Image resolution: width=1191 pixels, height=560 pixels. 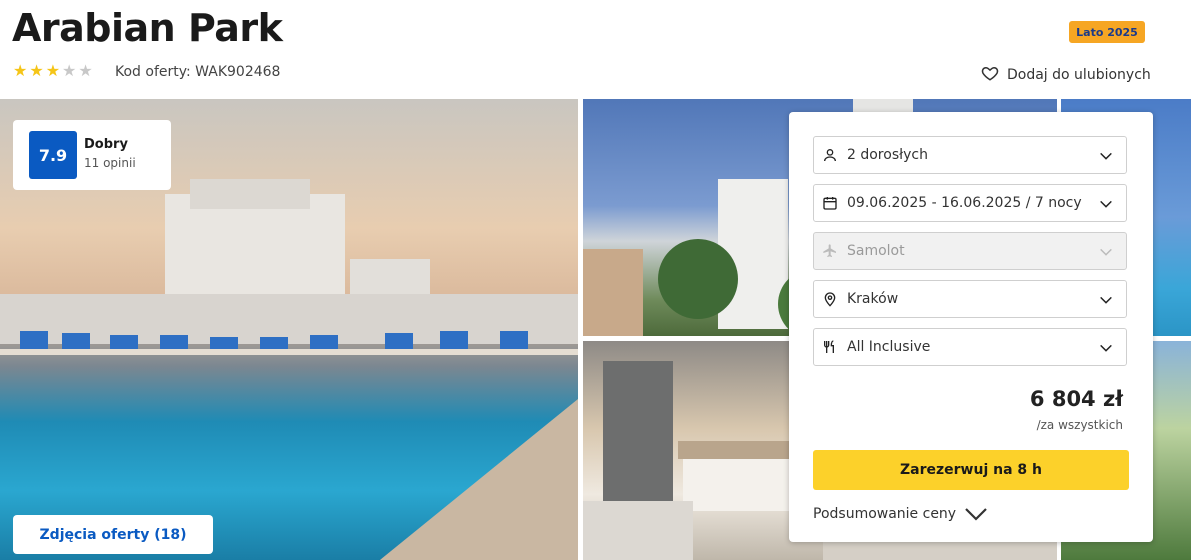 What do you see at coordinates (92, 155) in the screenshot?
I see `rating-card: 7.9 Dobry 11 opinii` at bounding box center [92, 155].